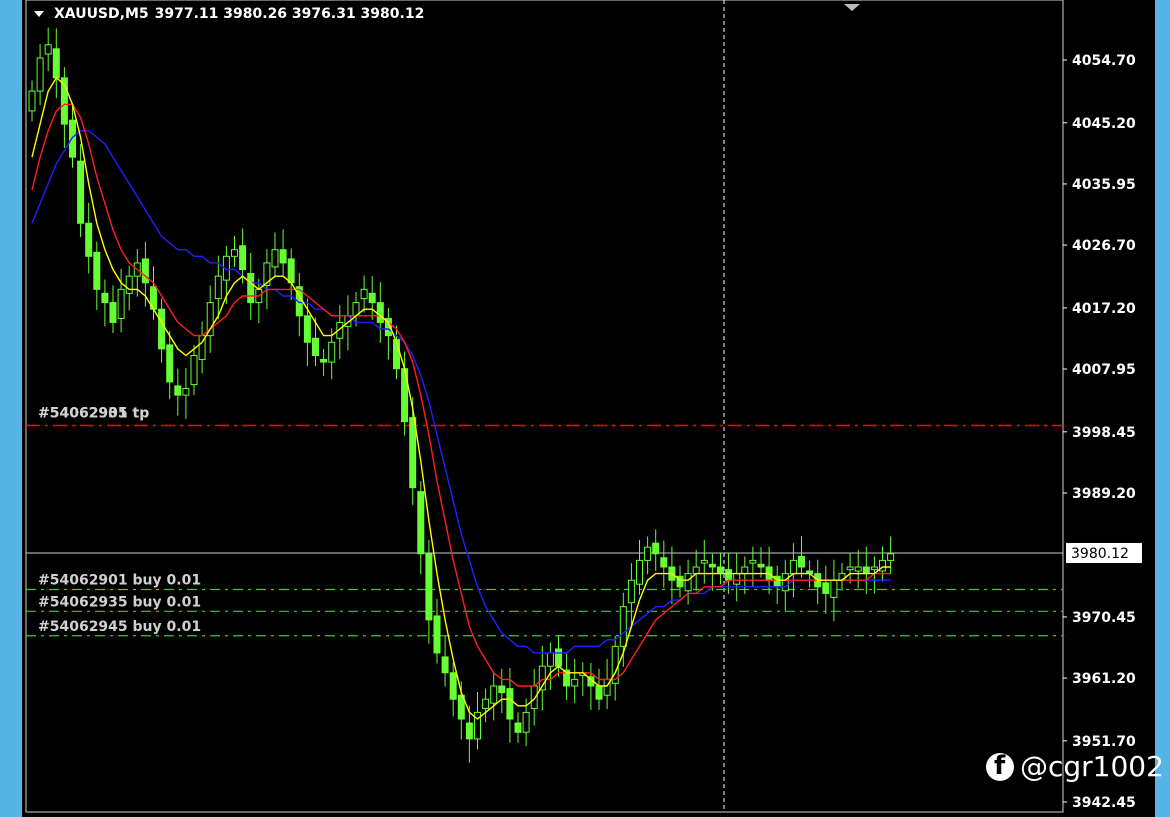 This screenshot has height=817, width=1170. I want to click on order-buy-label: #54062945 buy 0.01, so click(119, 627).